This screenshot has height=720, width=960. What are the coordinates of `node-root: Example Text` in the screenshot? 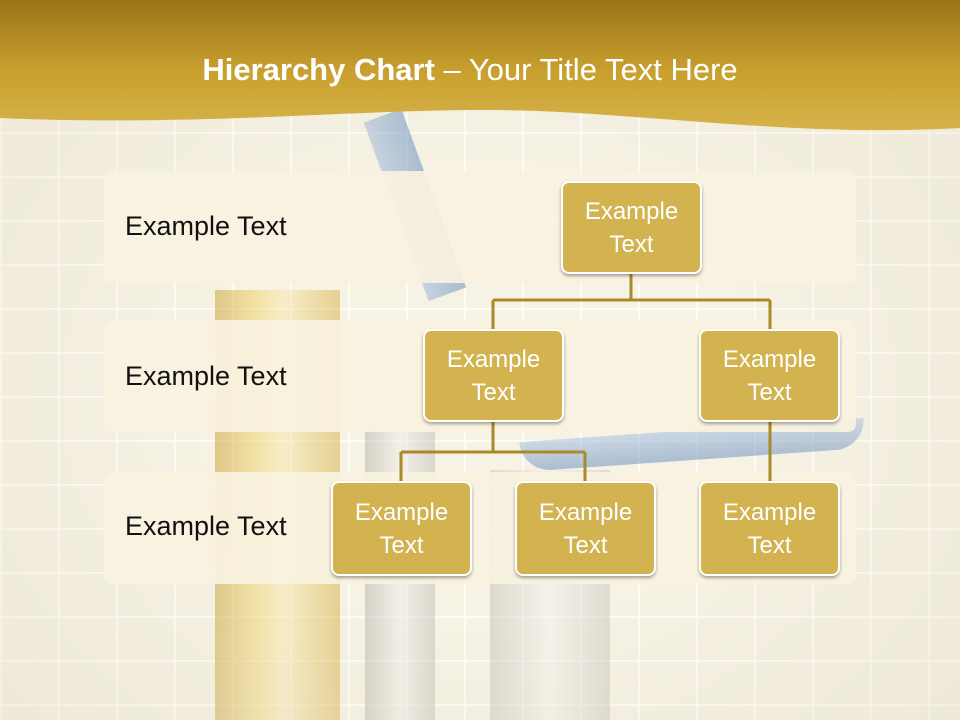 It's located at (631, 227).